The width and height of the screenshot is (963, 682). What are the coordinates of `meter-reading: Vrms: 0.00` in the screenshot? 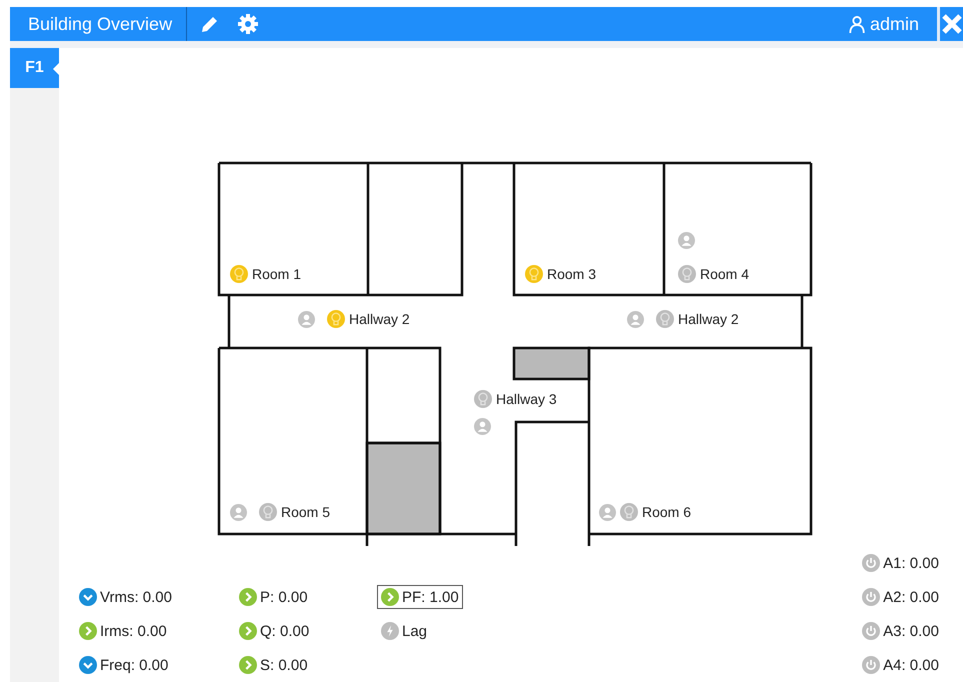 It's located at (125, 597).